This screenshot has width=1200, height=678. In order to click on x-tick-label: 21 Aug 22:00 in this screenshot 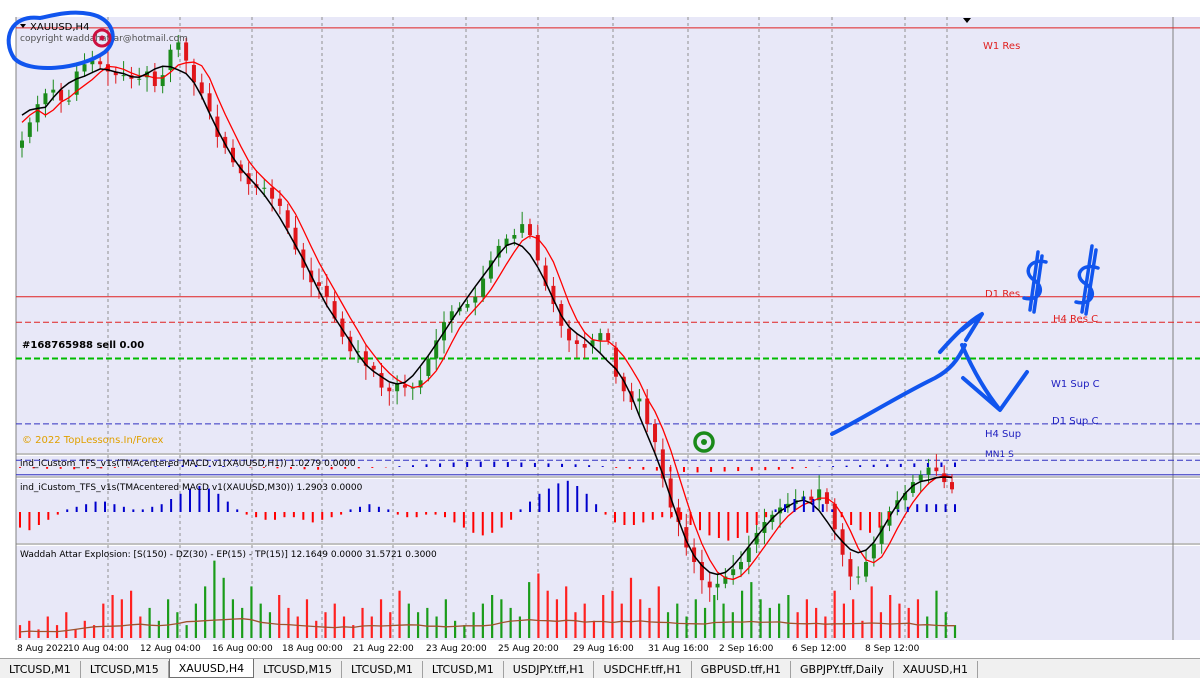, I will do `click(383, 649)`.